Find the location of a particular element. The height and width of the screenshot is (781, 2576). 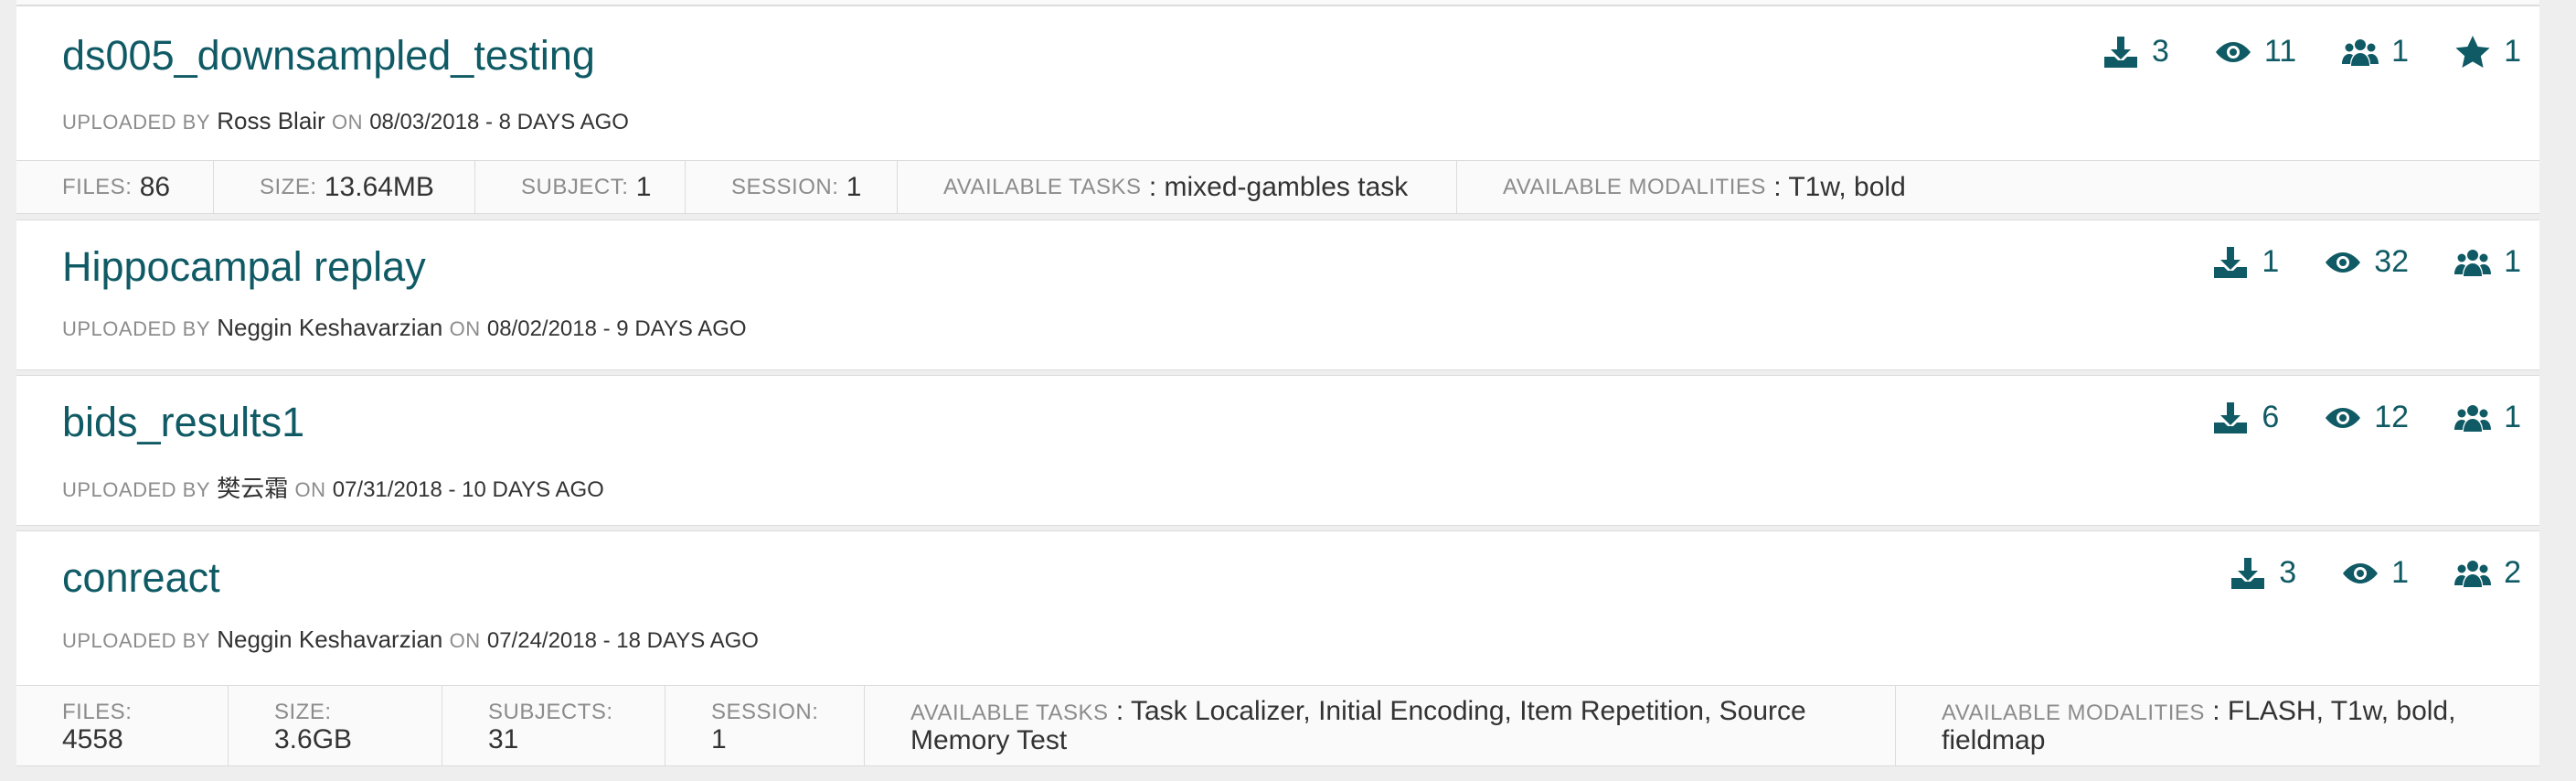

dataset-stats: 1 32 1 is located at coordinates (2366, 262).